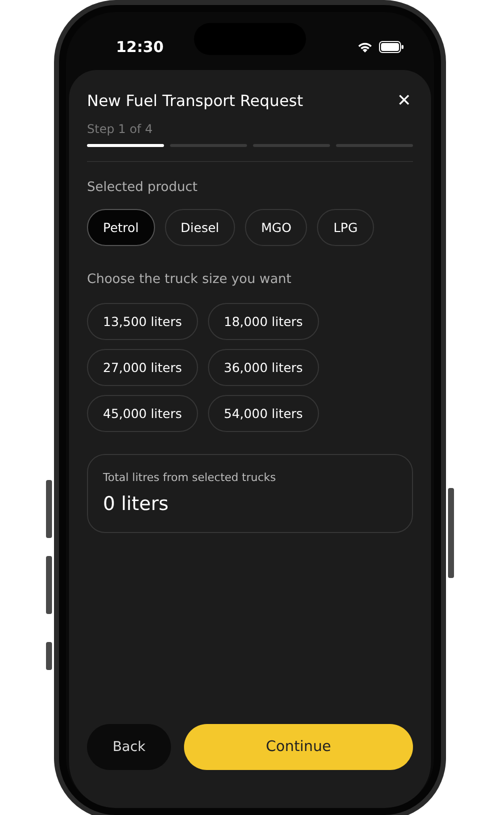 The image size is (500, 815). What do you see at coordinates (142, 321) in the screenshot?
I see `truck-size-chip: 13,500 liters` at bounding box center [142, 321].